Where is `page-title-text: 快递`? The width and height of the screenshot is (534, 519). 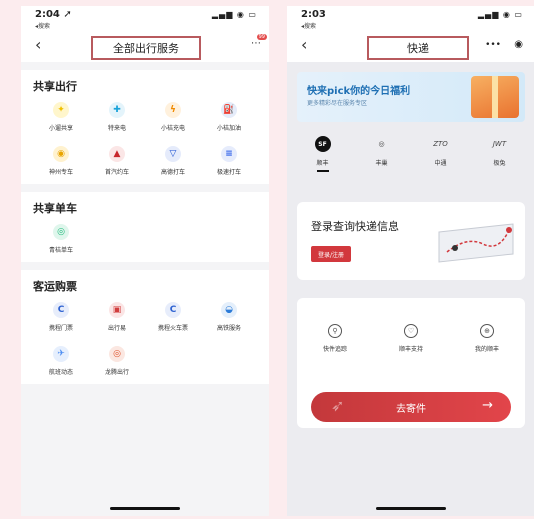 page-title-text: 快递 is located at coordinates (418, 48).